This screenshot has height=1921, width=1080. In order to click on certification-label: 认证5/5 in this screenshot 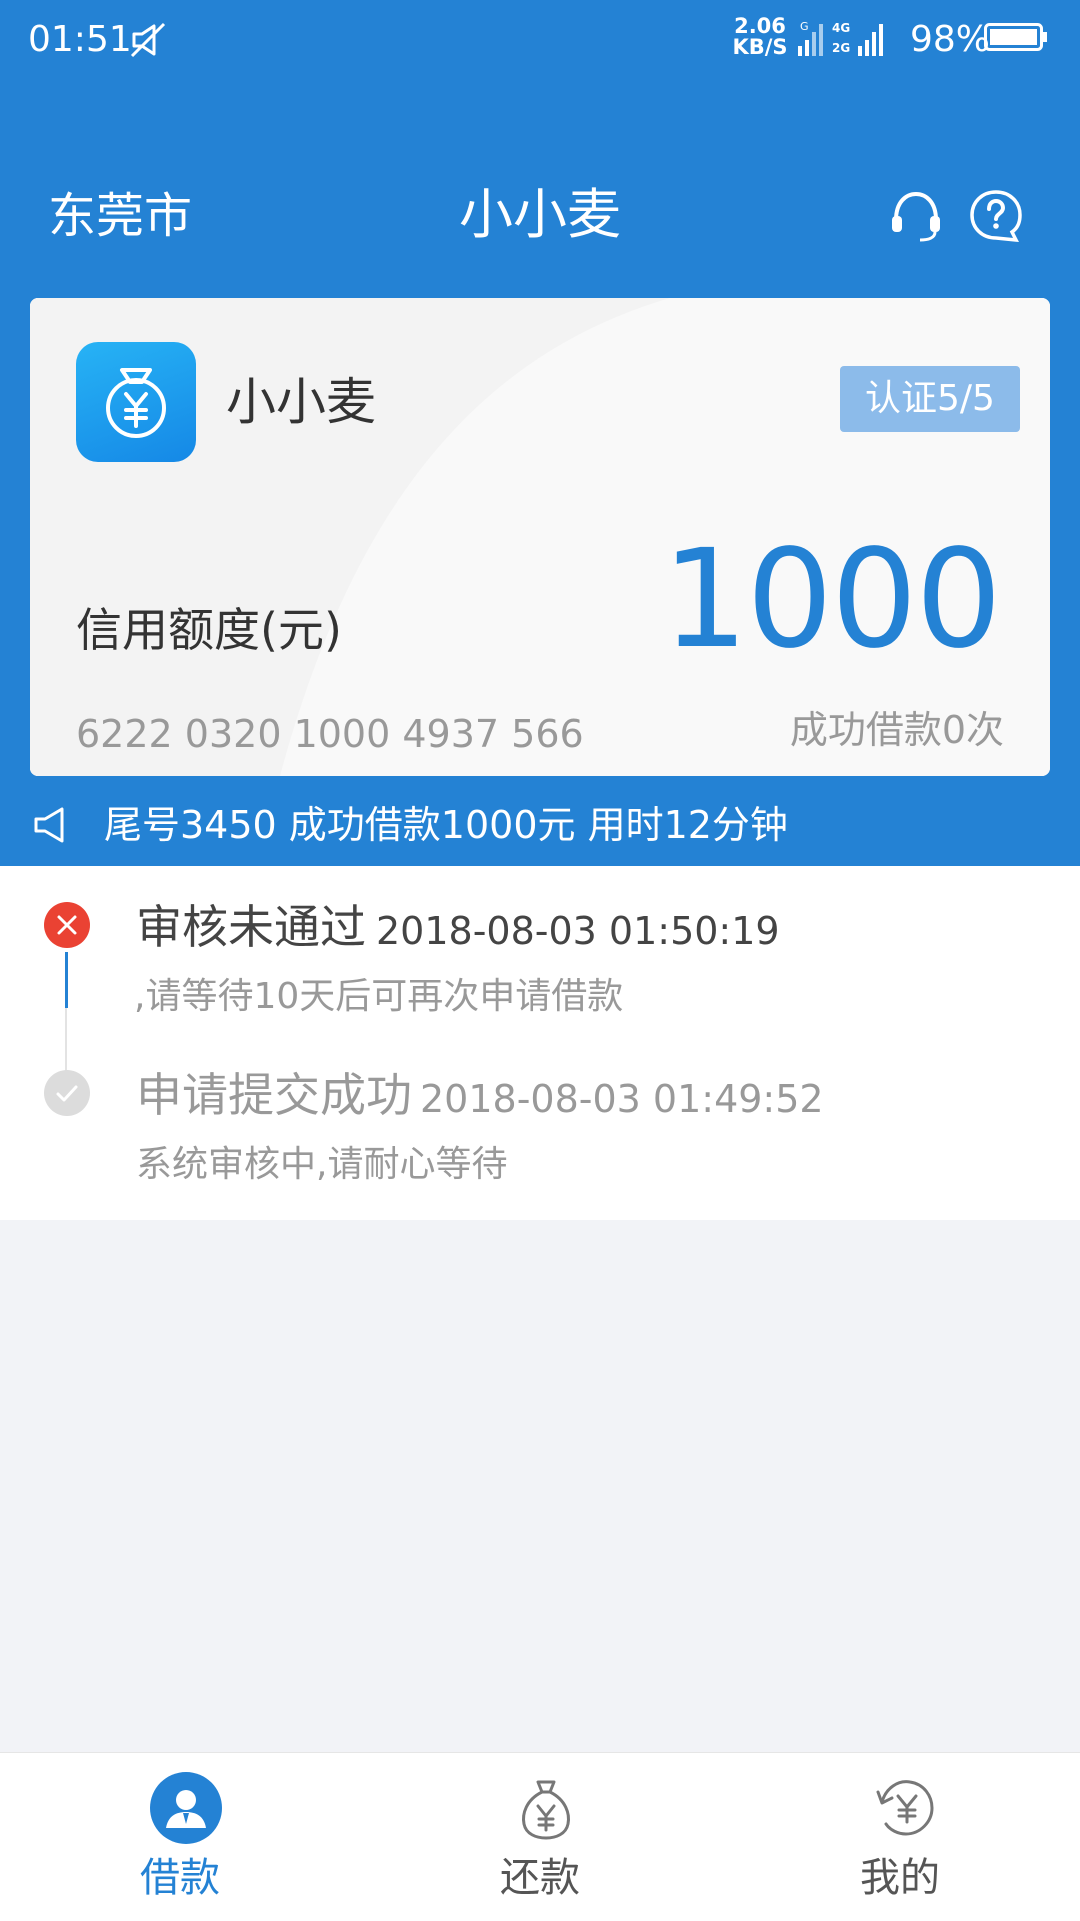, I will do `click(930, 398)`.